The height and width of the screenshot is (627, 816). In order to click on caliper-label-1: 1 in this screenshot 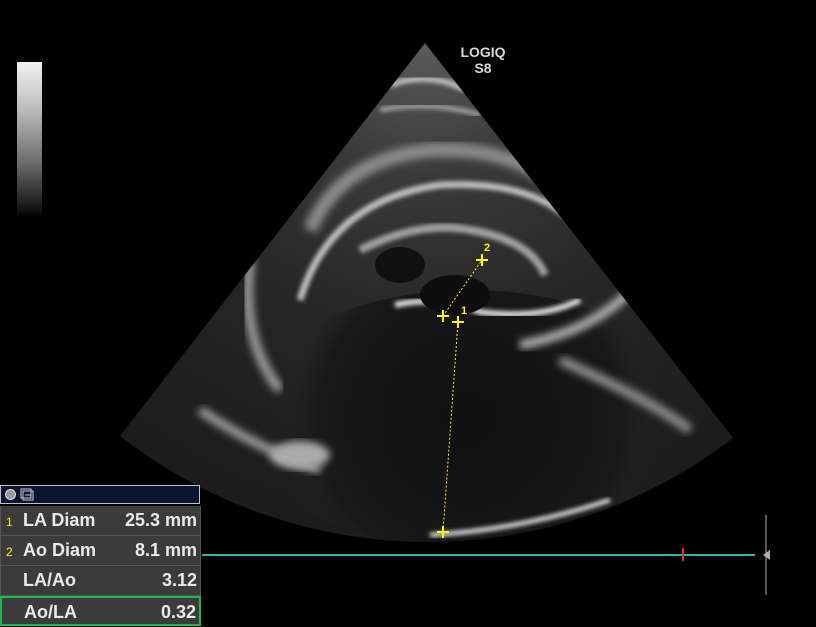, I will do `click(464, 311)`.